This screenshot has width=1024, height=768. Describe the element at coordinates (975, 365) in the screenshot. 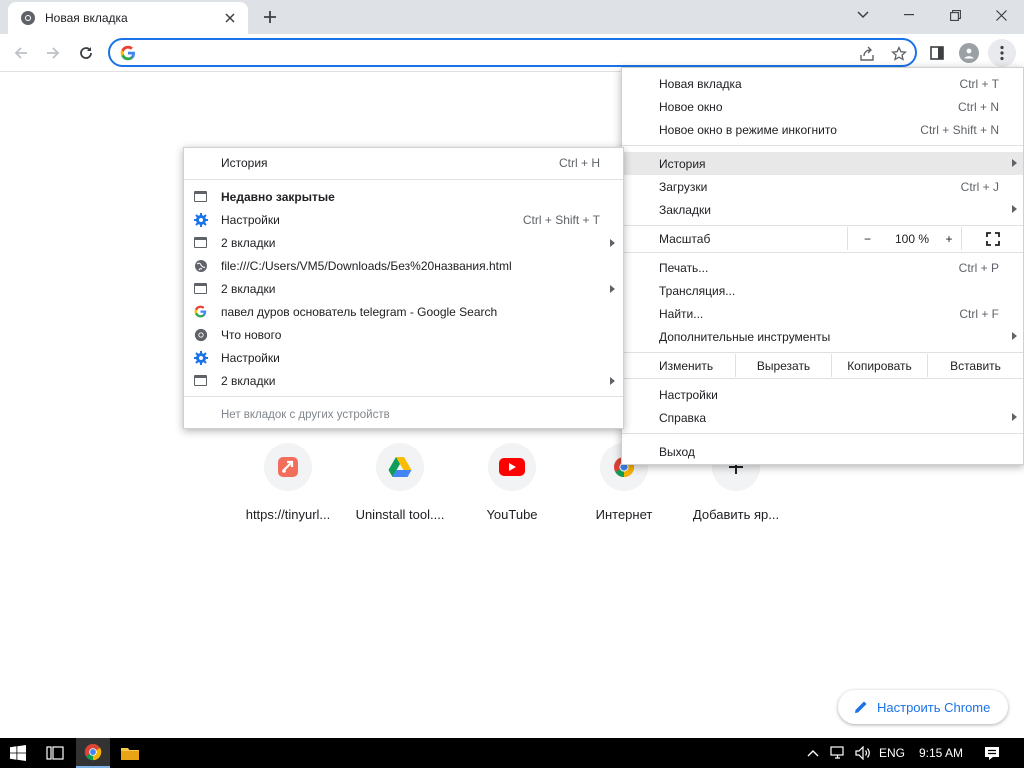

I see `paste-button: Вставить` at that location.